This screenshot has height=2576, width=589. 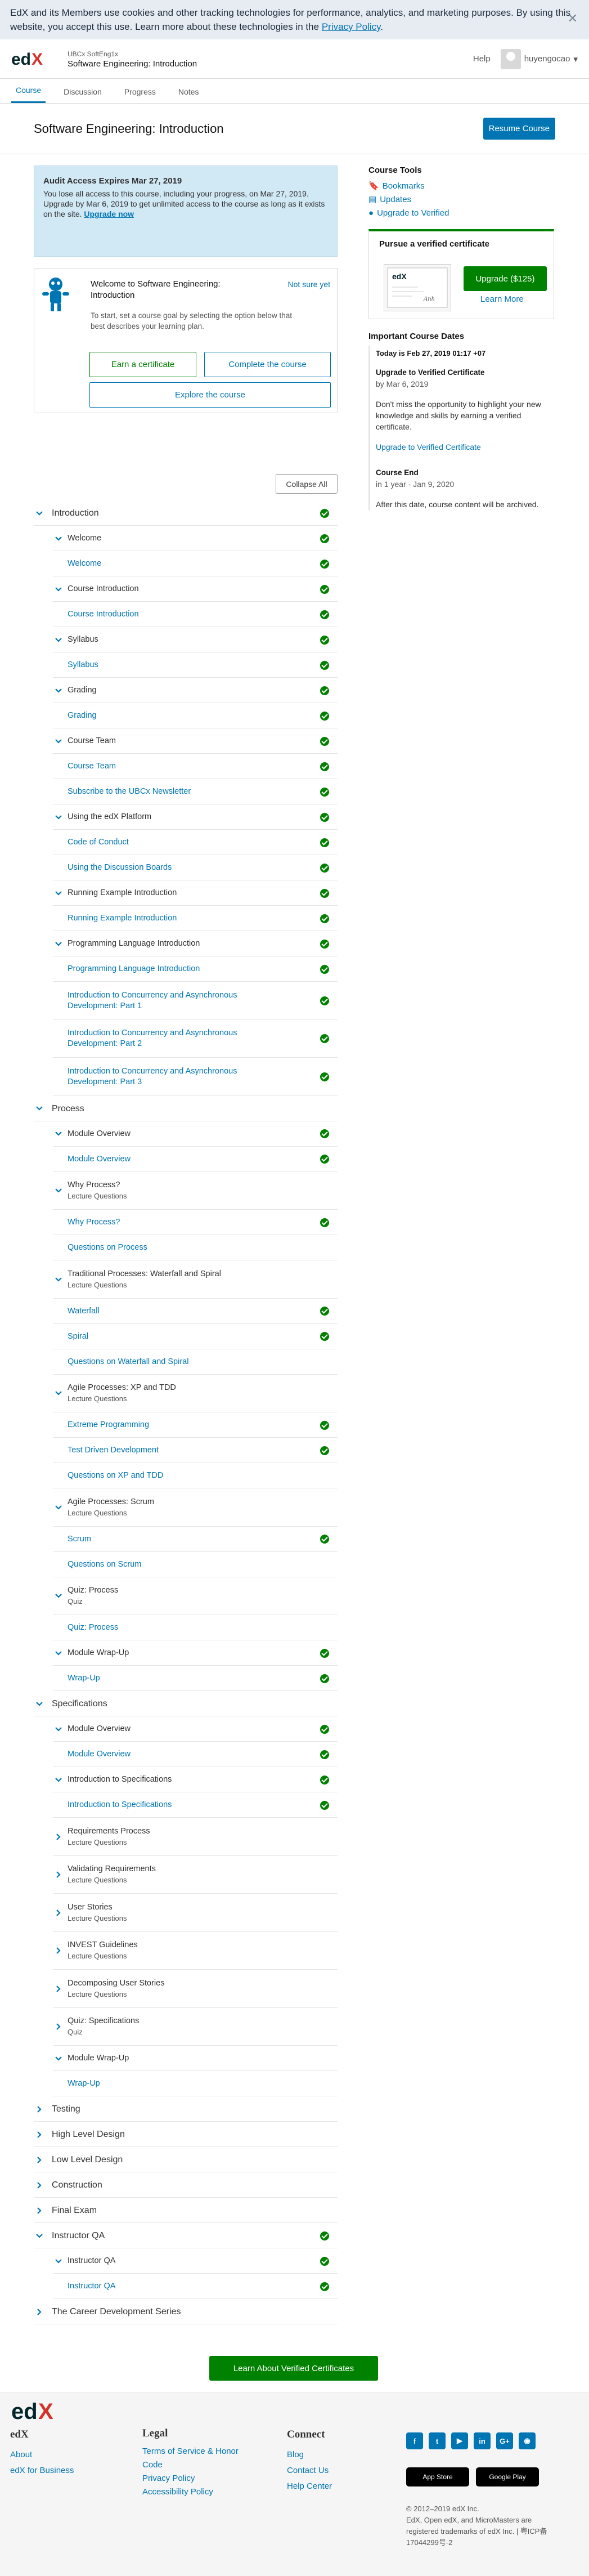 What do you see at coordinates (308, 2470) in the screenshot?
I see `footer-contact-link: Contact Us` at bounding box center [308, 2470].